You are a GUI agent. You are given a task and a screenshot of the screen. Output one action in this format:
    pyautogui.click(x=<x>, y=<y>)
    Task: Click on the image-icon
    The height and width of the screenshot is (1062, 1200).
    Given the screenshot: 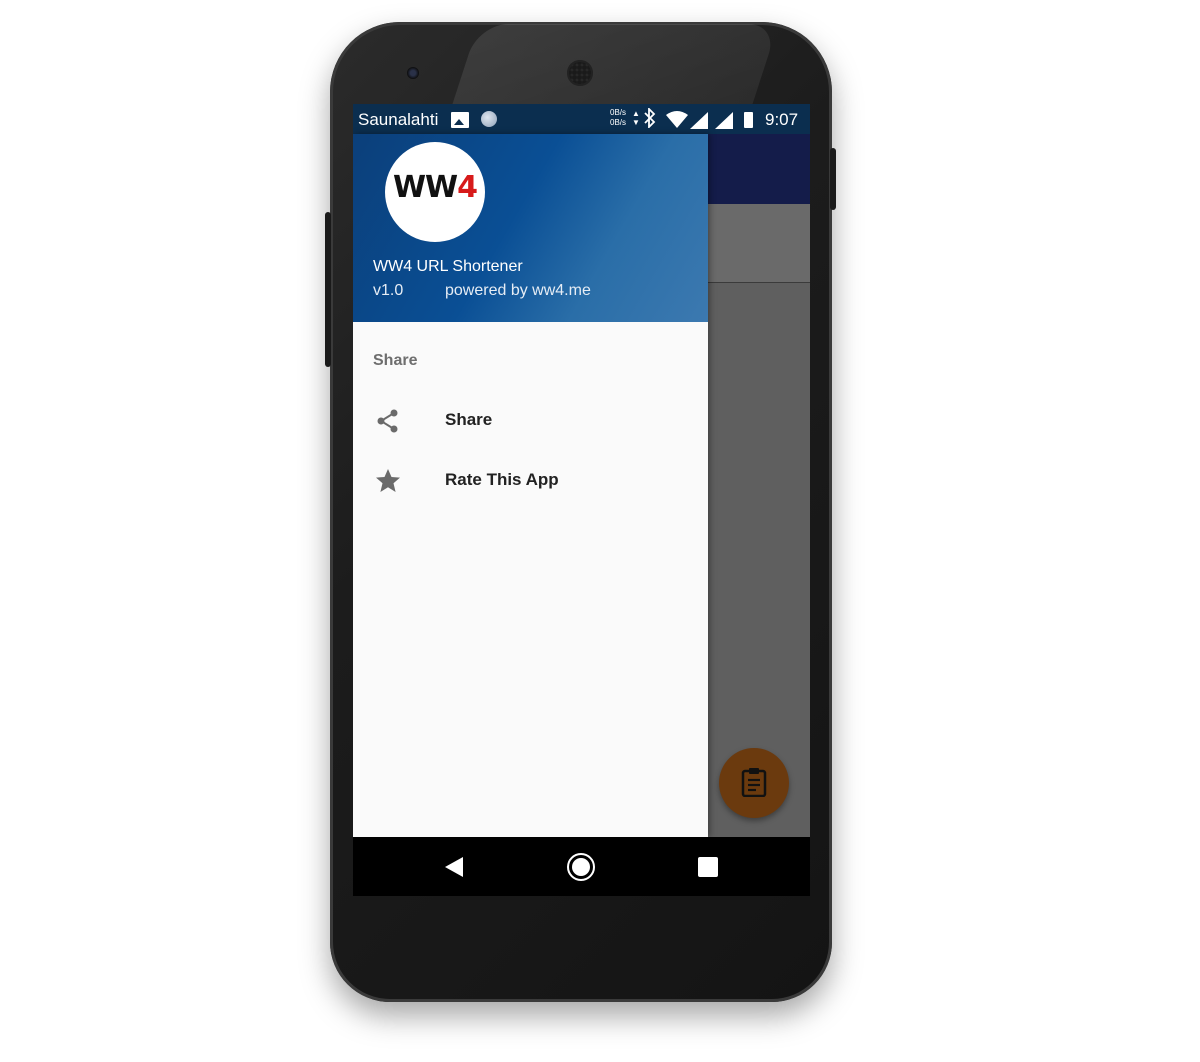 What is the action you would take?
    pyautogui.click(x=460, y=120)
    